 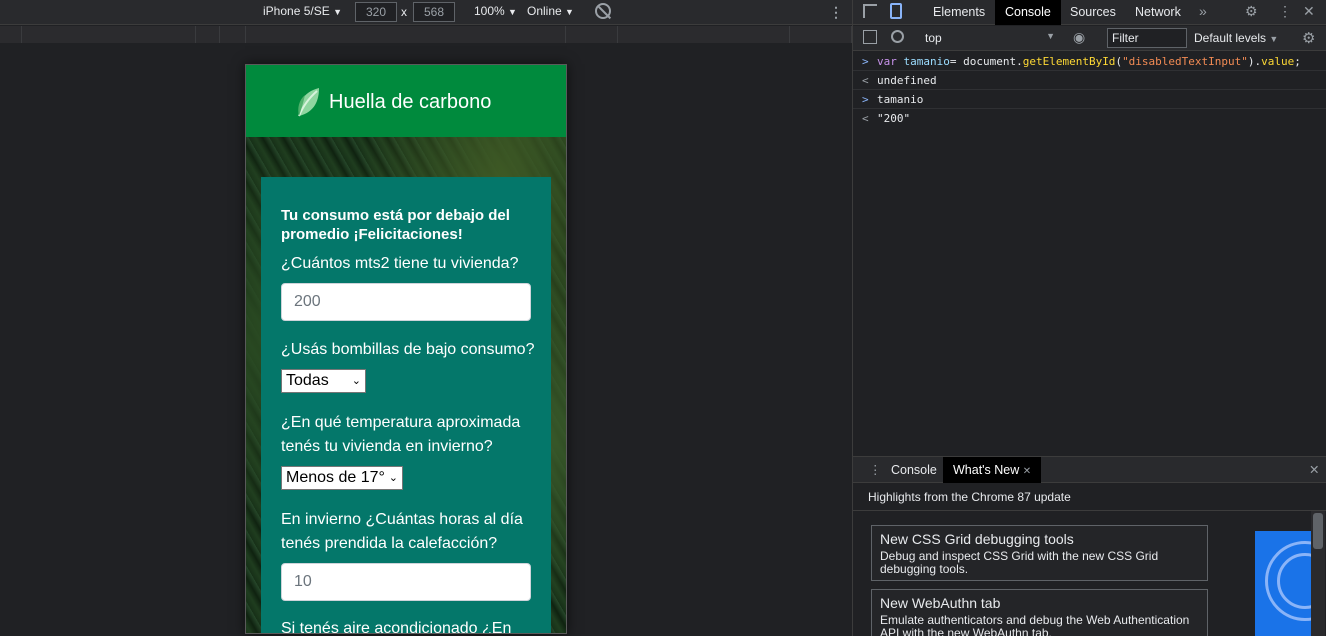 I want to click on throttling-select: Online ▼, so click(x=550, y=11).